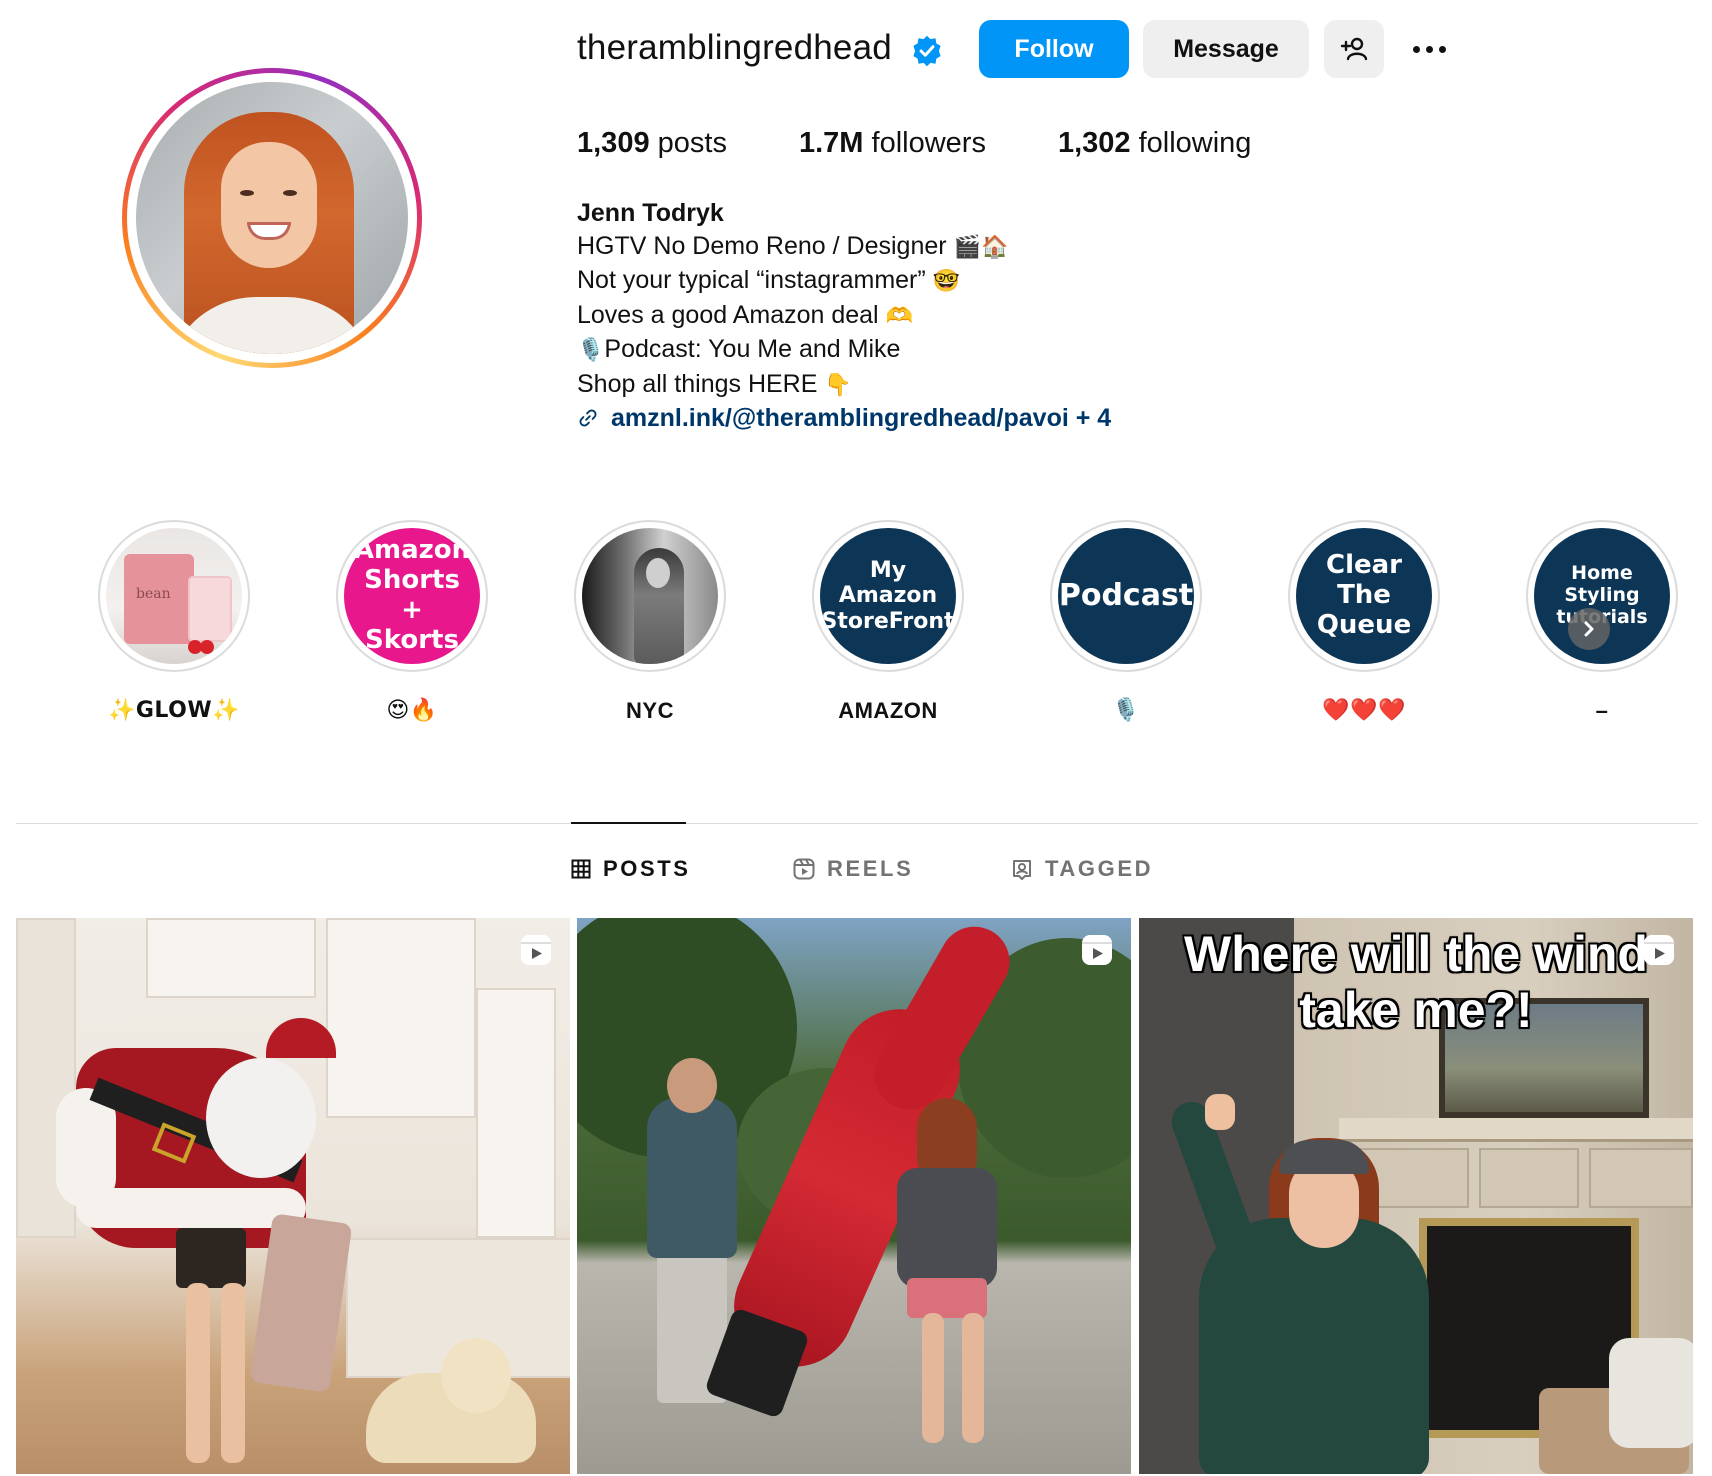 This screenshot has width=1712, height=1476. What do you see at coordinates (1516, 1130) in the screenshot?
I see `mantel` at bounding box center [1516, 1130].